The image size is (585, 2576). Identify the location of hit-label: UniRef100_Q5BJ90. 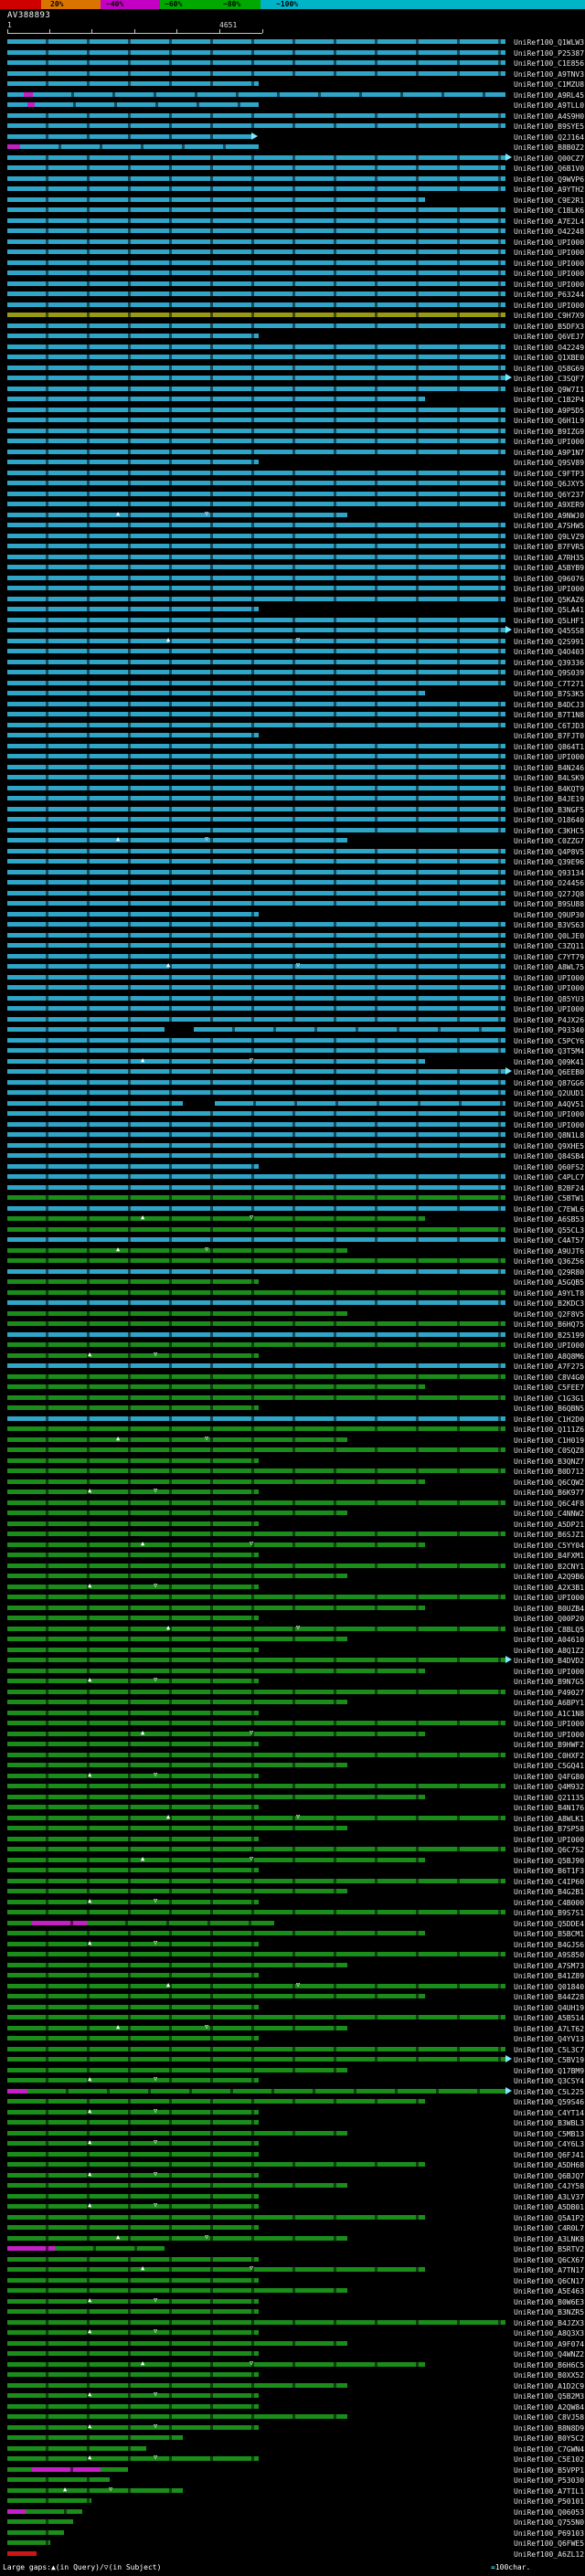
(549, 1861).